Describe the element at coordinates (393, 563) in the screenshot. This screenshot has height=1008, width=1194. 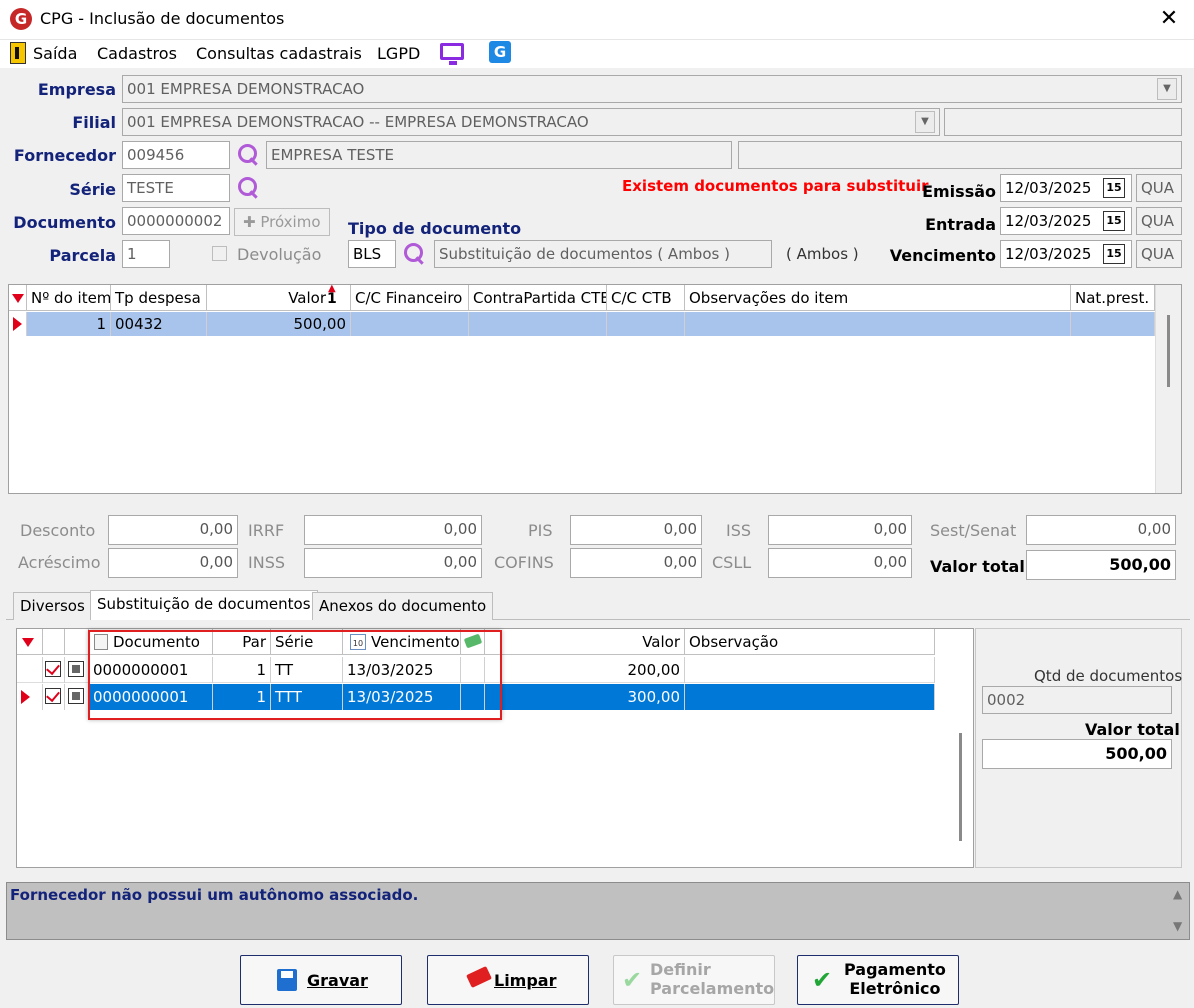
I see `inss-field: 0,00` at that location.